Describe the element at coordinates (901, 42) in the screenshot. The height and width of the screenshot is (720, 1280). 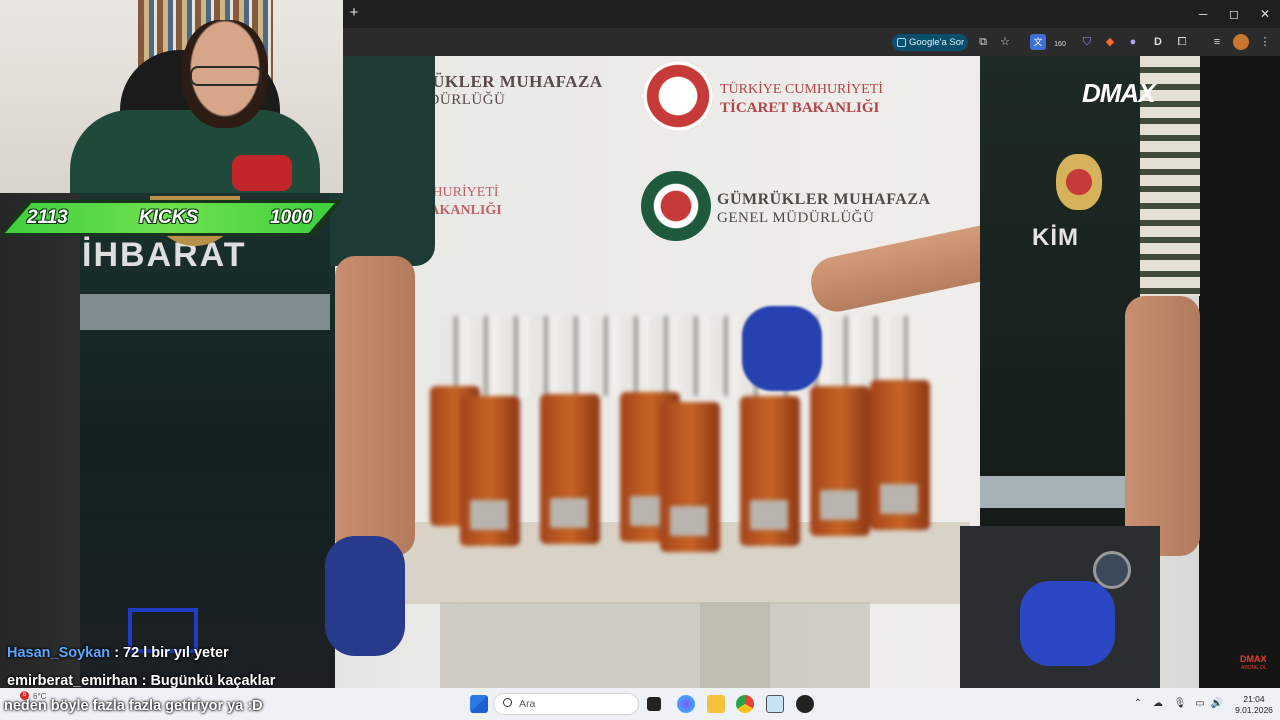
I see `lens-icon` at that location.